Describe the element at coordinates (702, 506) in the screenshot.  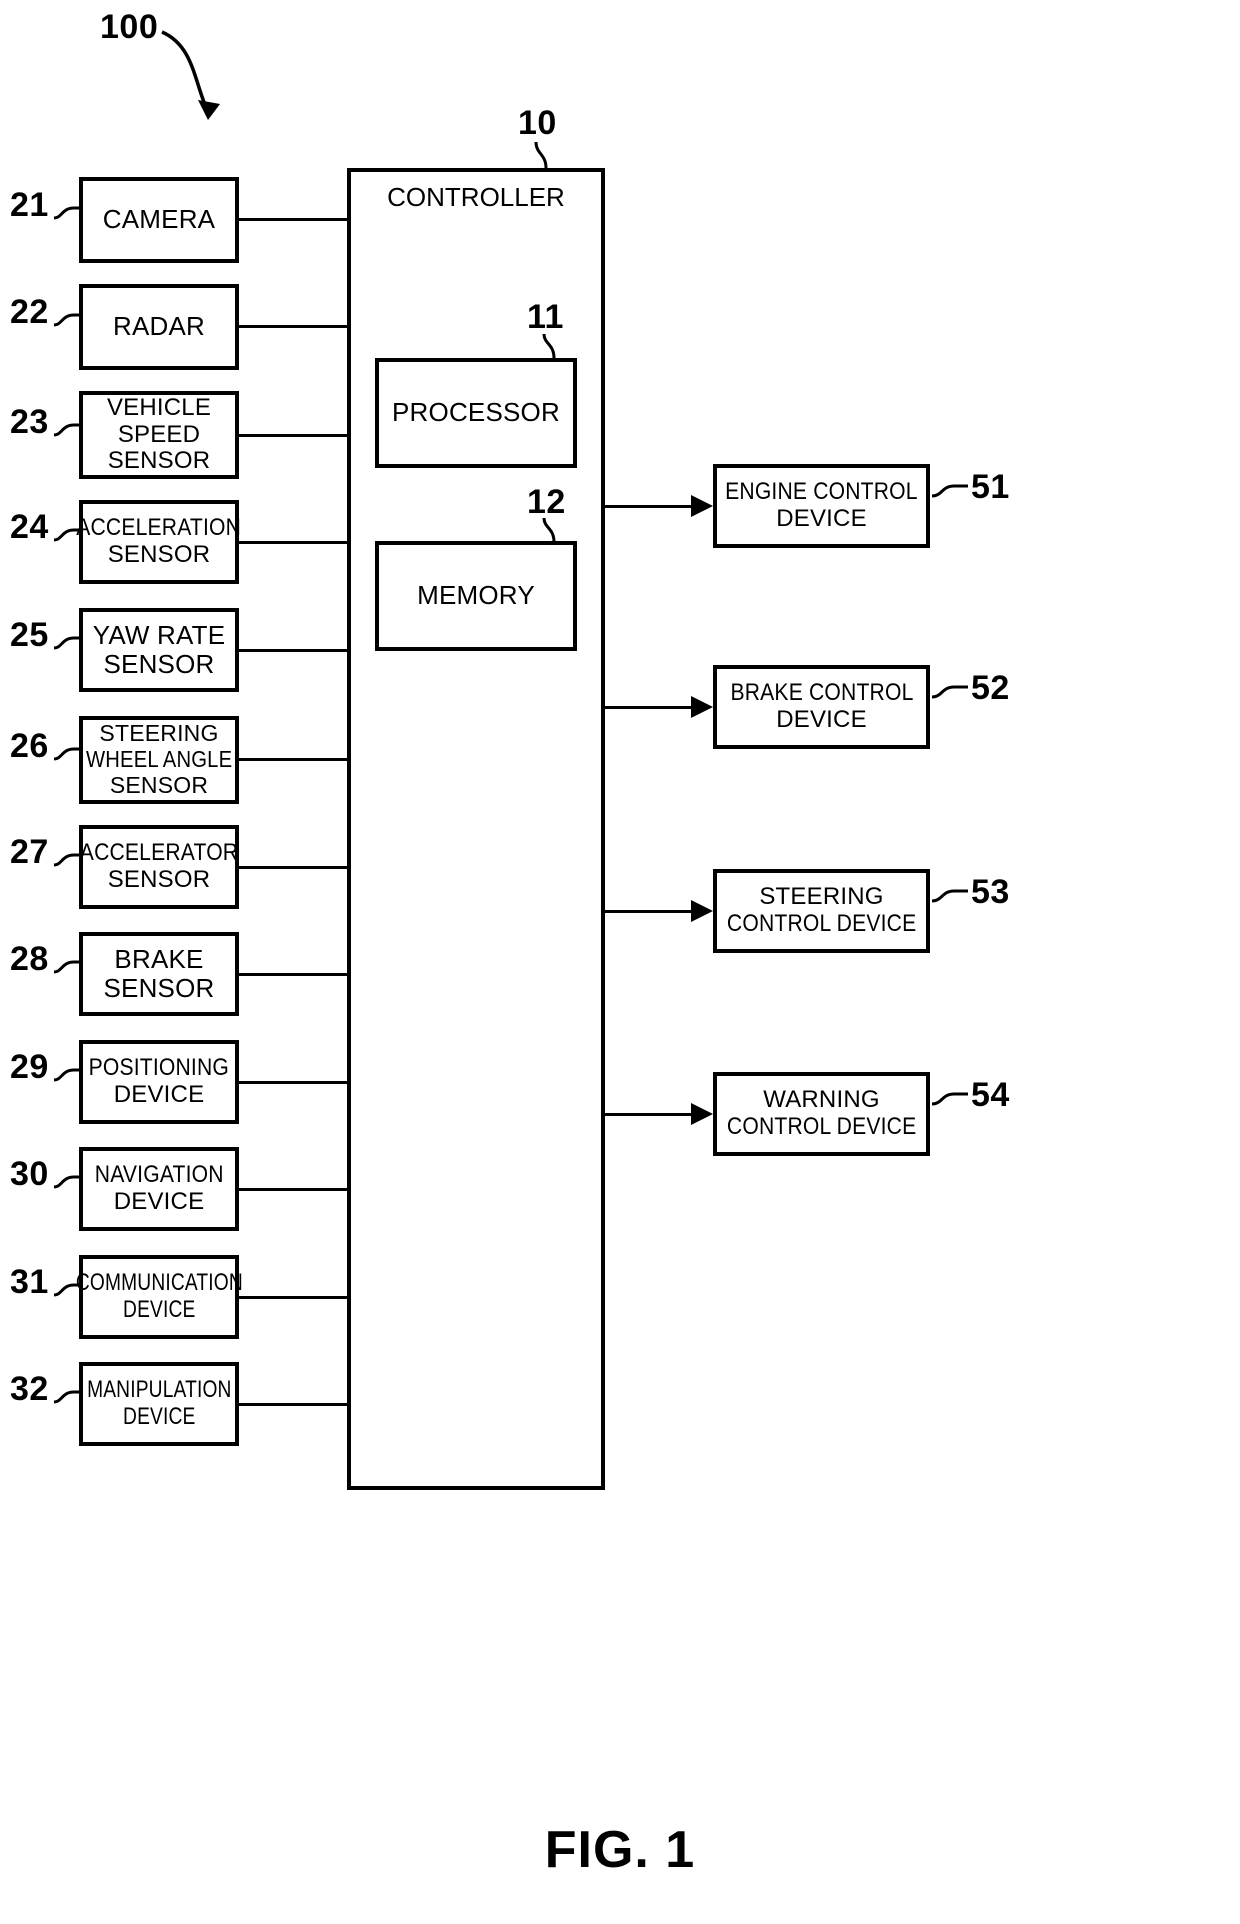
I see `arrow-head-engine-control` at that location.